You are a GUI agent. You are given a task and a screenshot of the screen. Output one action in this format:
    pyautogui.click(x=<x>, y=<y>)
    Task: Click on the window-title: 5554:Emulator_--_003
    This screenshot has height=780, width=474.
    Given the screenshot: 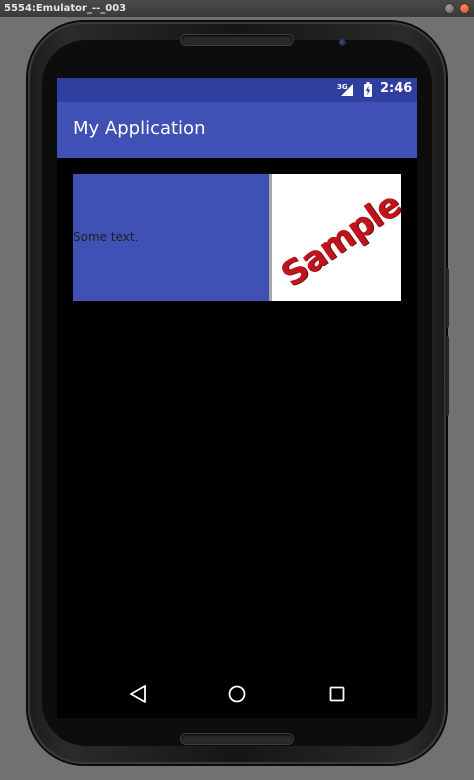 What is the action you would take?
    pyautogui.click(x=65, y=8)
    